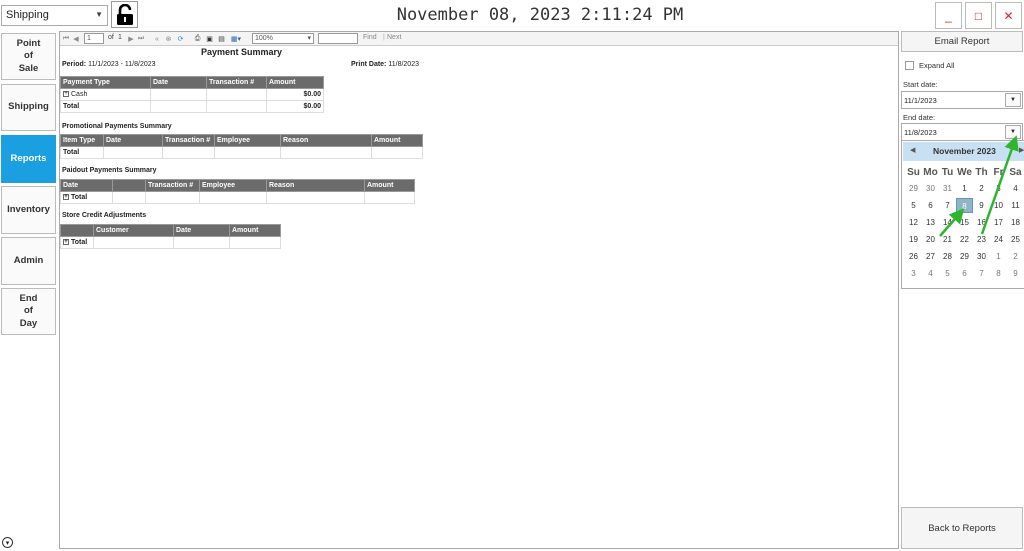 This screenshot has height=551, width=1024. Describe the element at coordinates (168, 39) in the screenshot. I see `stop-icon: ⊗` at that location.